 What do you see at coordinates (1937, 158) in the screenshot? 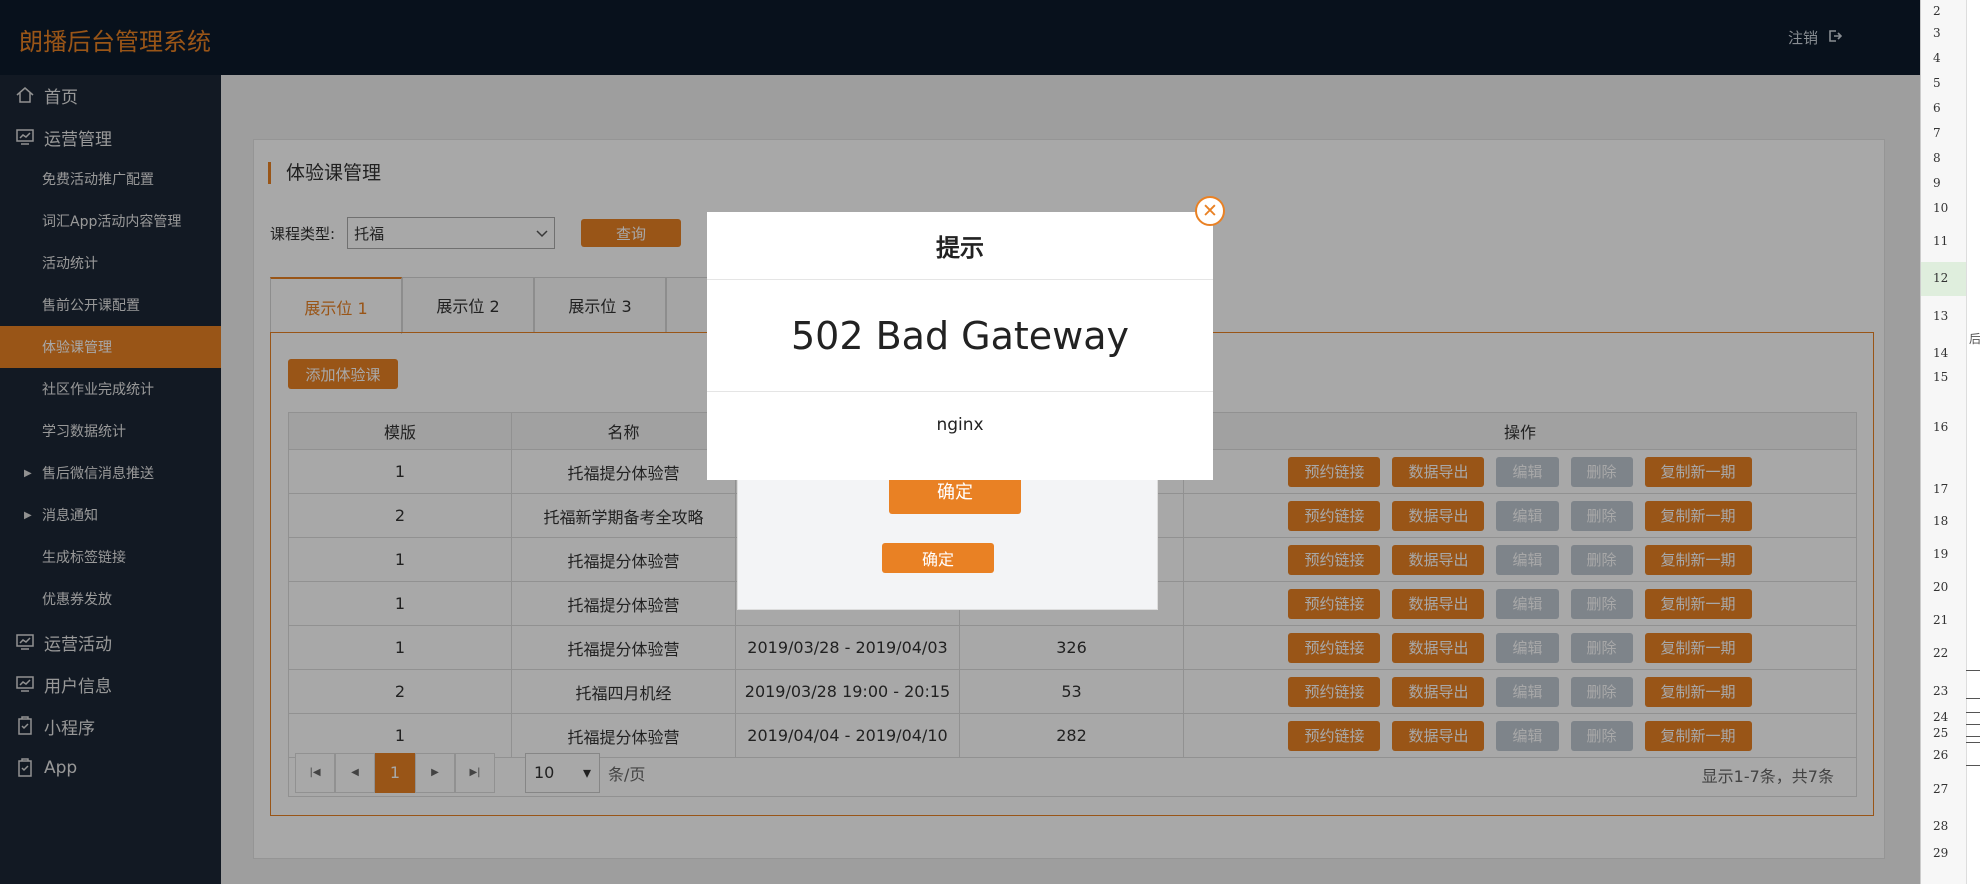
I see `row-number: 8` at bounding box center [1937, 158].